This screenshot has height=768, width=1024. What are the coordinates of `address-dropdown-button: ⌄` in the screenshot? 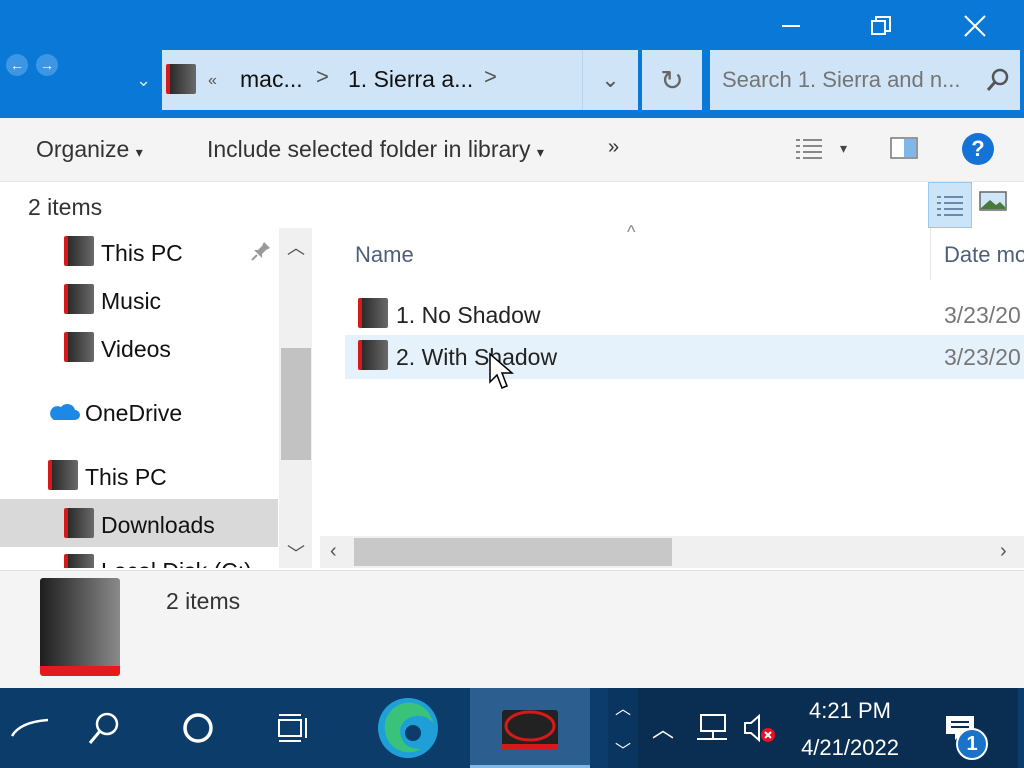 It's located at (610, 80).